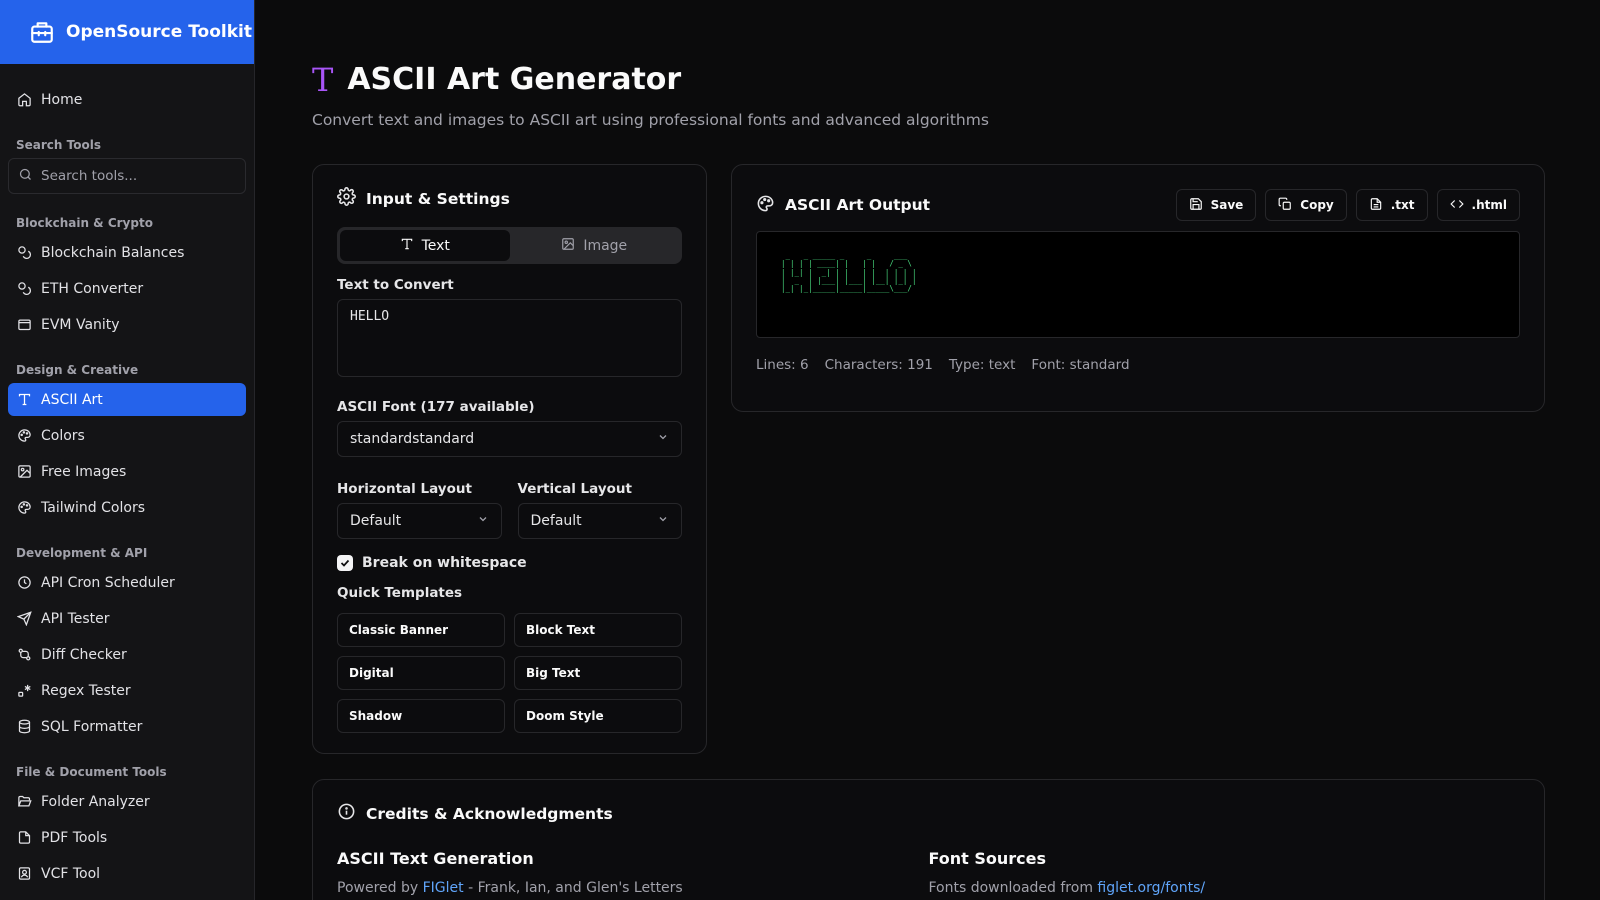 This screenshot has width=1600, height=900. Describe the element at coordinates (509, 198) in the screenshot. I see `input-settings-title: Input & Settings` at that location.